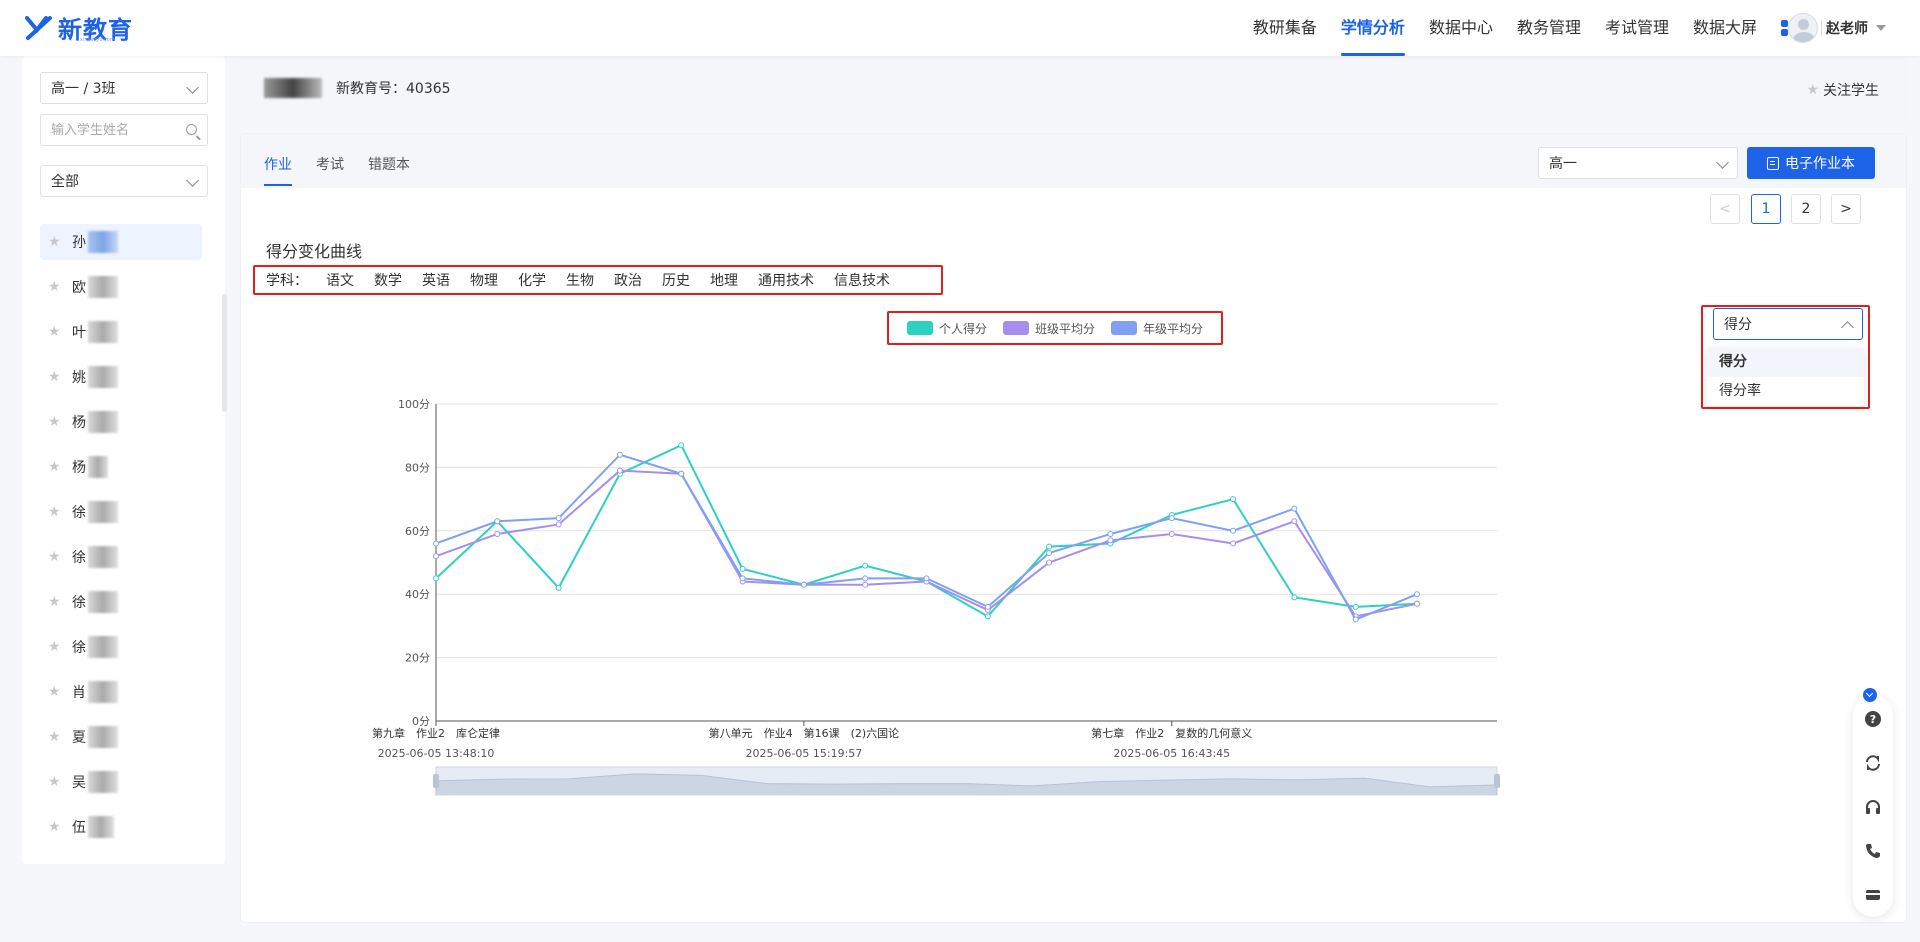 The width and height of the screenshot is (1920, 942). Describe the element at coordinates (121, 377) in the screenshot. I see `student-item: ★ 姚` at that location.